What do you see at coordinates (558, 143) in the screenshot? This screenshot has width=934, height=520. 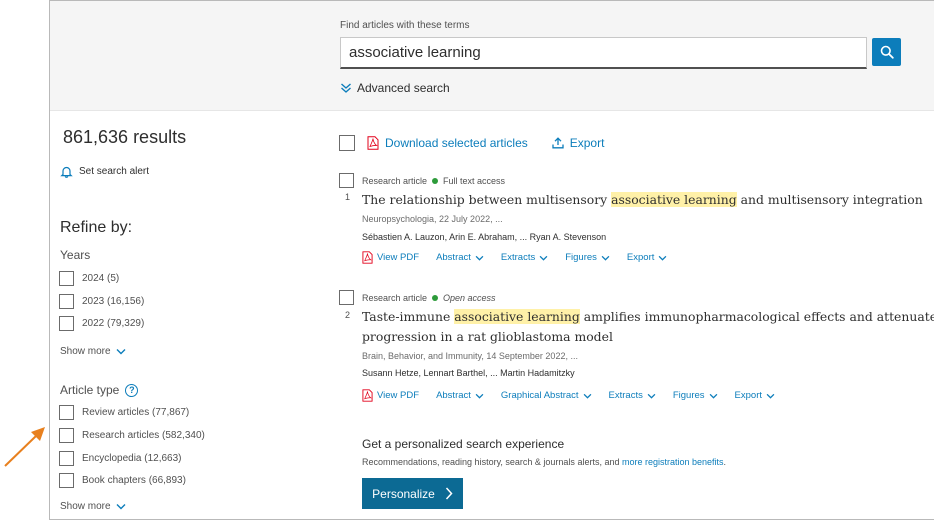 I see `upload-arrow-icon` at bounding box center [558, 143].